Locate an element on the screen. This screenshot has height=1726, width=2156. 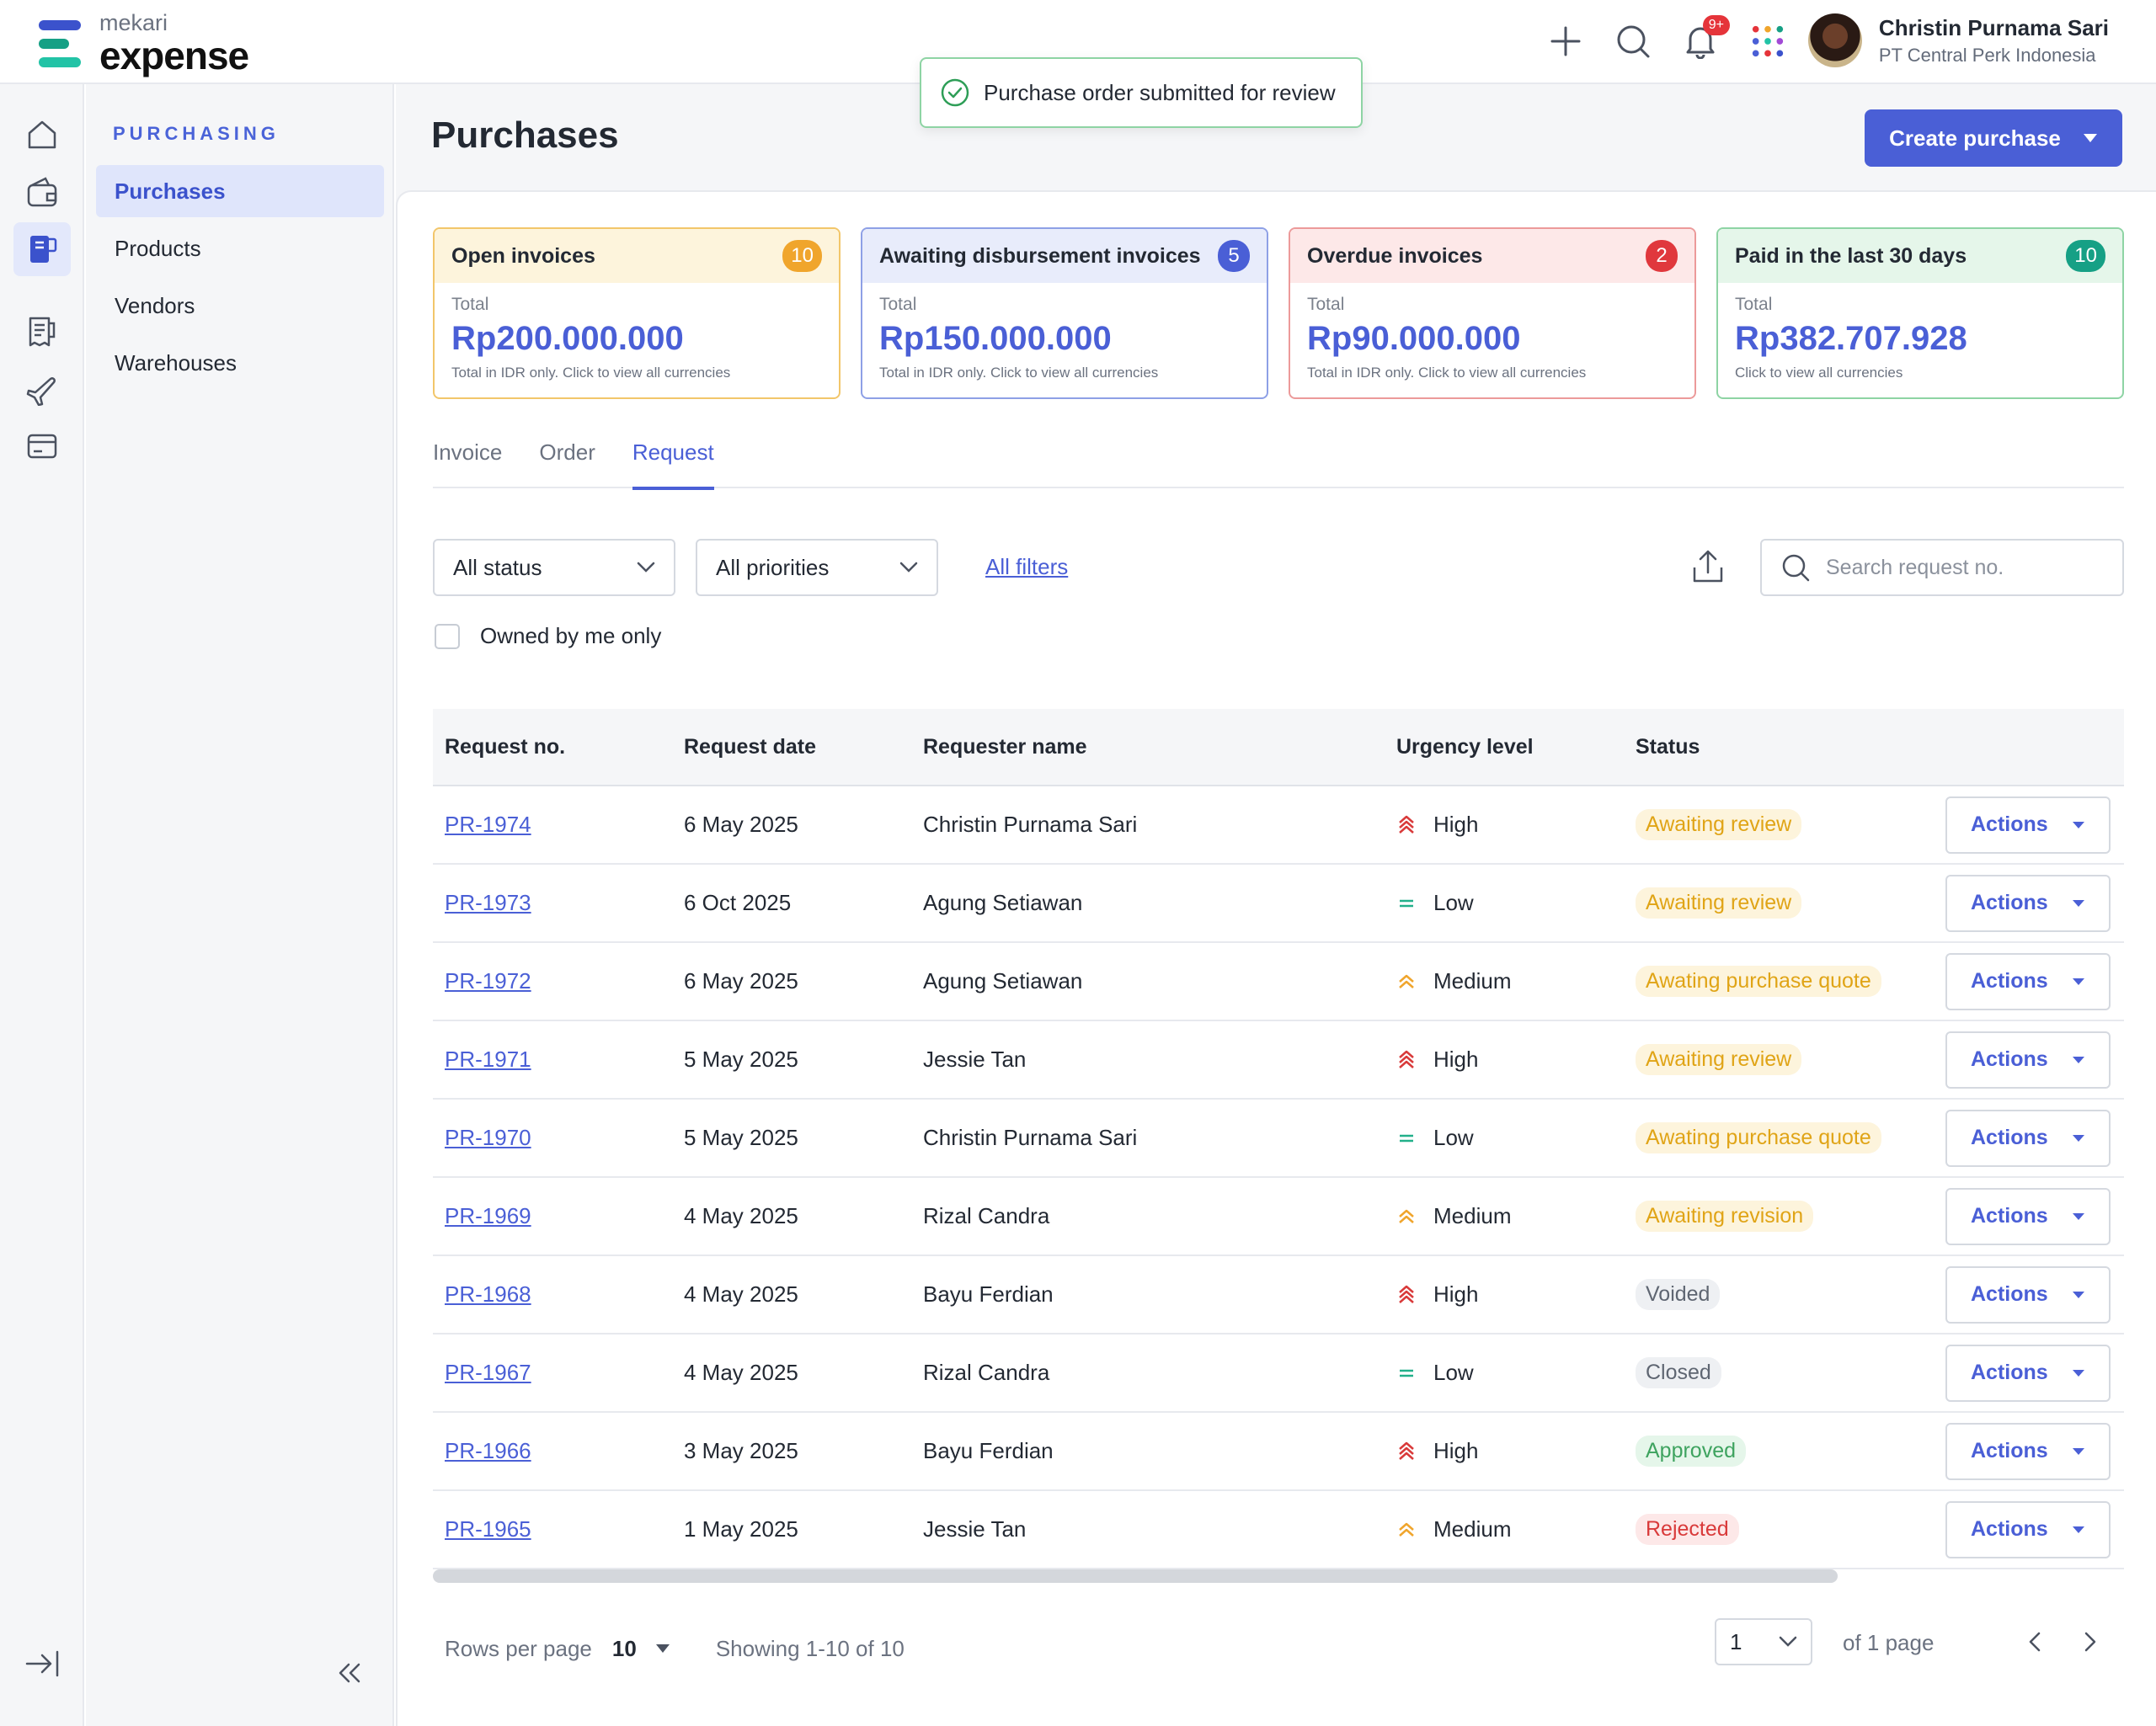
expand-icon is located at coordinates (42, 1664).